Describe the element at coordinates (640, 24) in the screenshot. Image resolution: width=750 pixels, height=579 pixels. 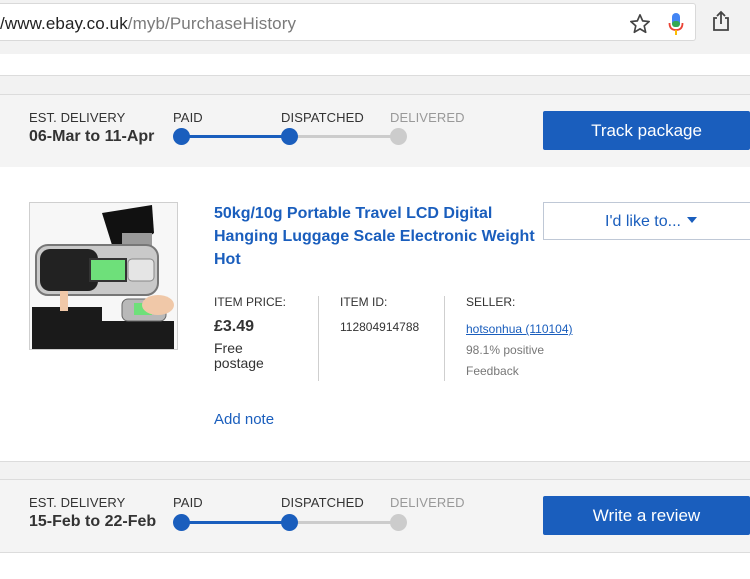
I see `star-icon` at that location.